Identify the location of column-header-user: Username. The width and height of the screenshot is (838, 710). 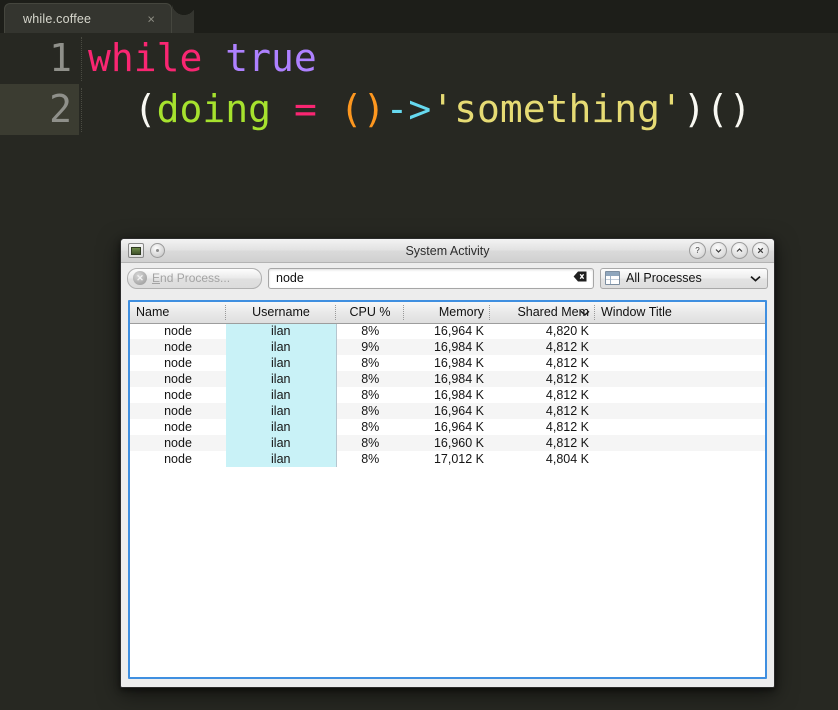
(281, 313).